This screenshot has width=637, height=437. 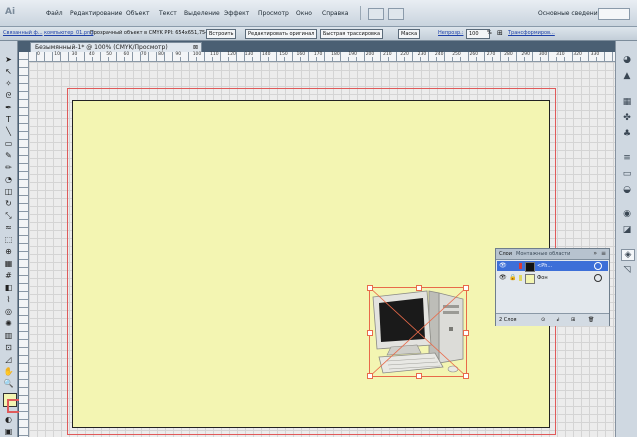 I want to click on perspective-grid-tool-icon: ▦, so click(x=8, y=264).